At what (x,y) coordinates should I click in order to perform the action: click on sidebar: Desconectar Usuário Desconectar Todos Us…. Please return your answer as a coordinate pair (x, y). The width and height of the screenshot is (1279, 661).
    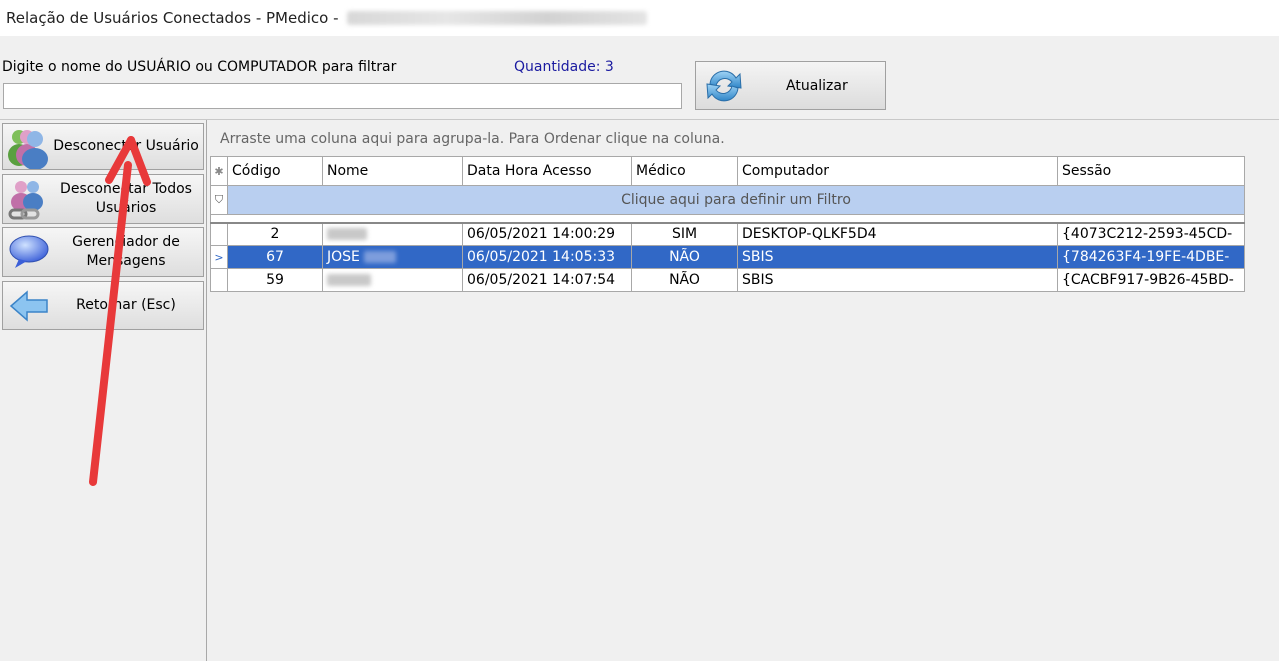
    Looking at the image, I should click on (103, 390).